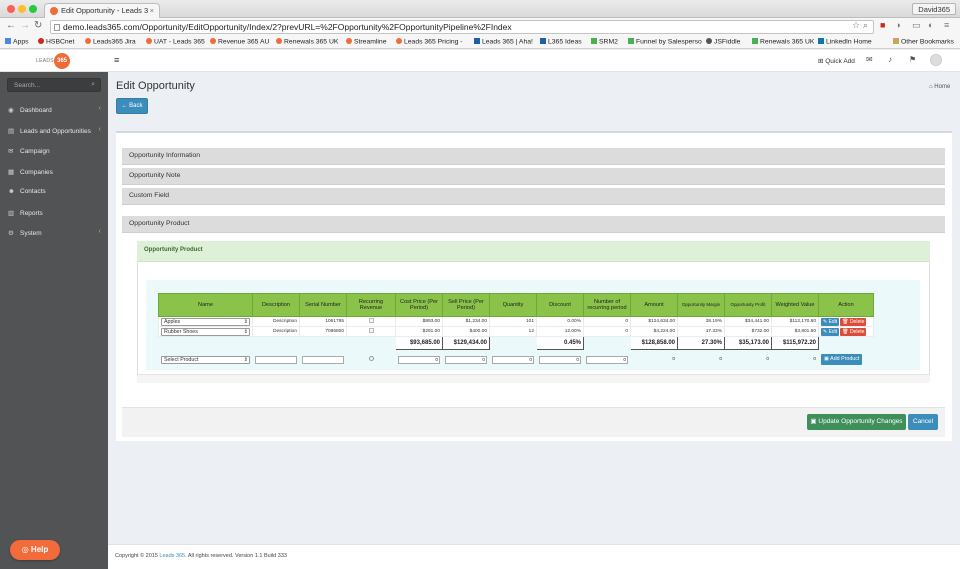 The width and height of the screenshot is (960, 569). Describe the element at coordinates (371, 358) in the screenshot. I see `new-recurring-toggle` at that location.